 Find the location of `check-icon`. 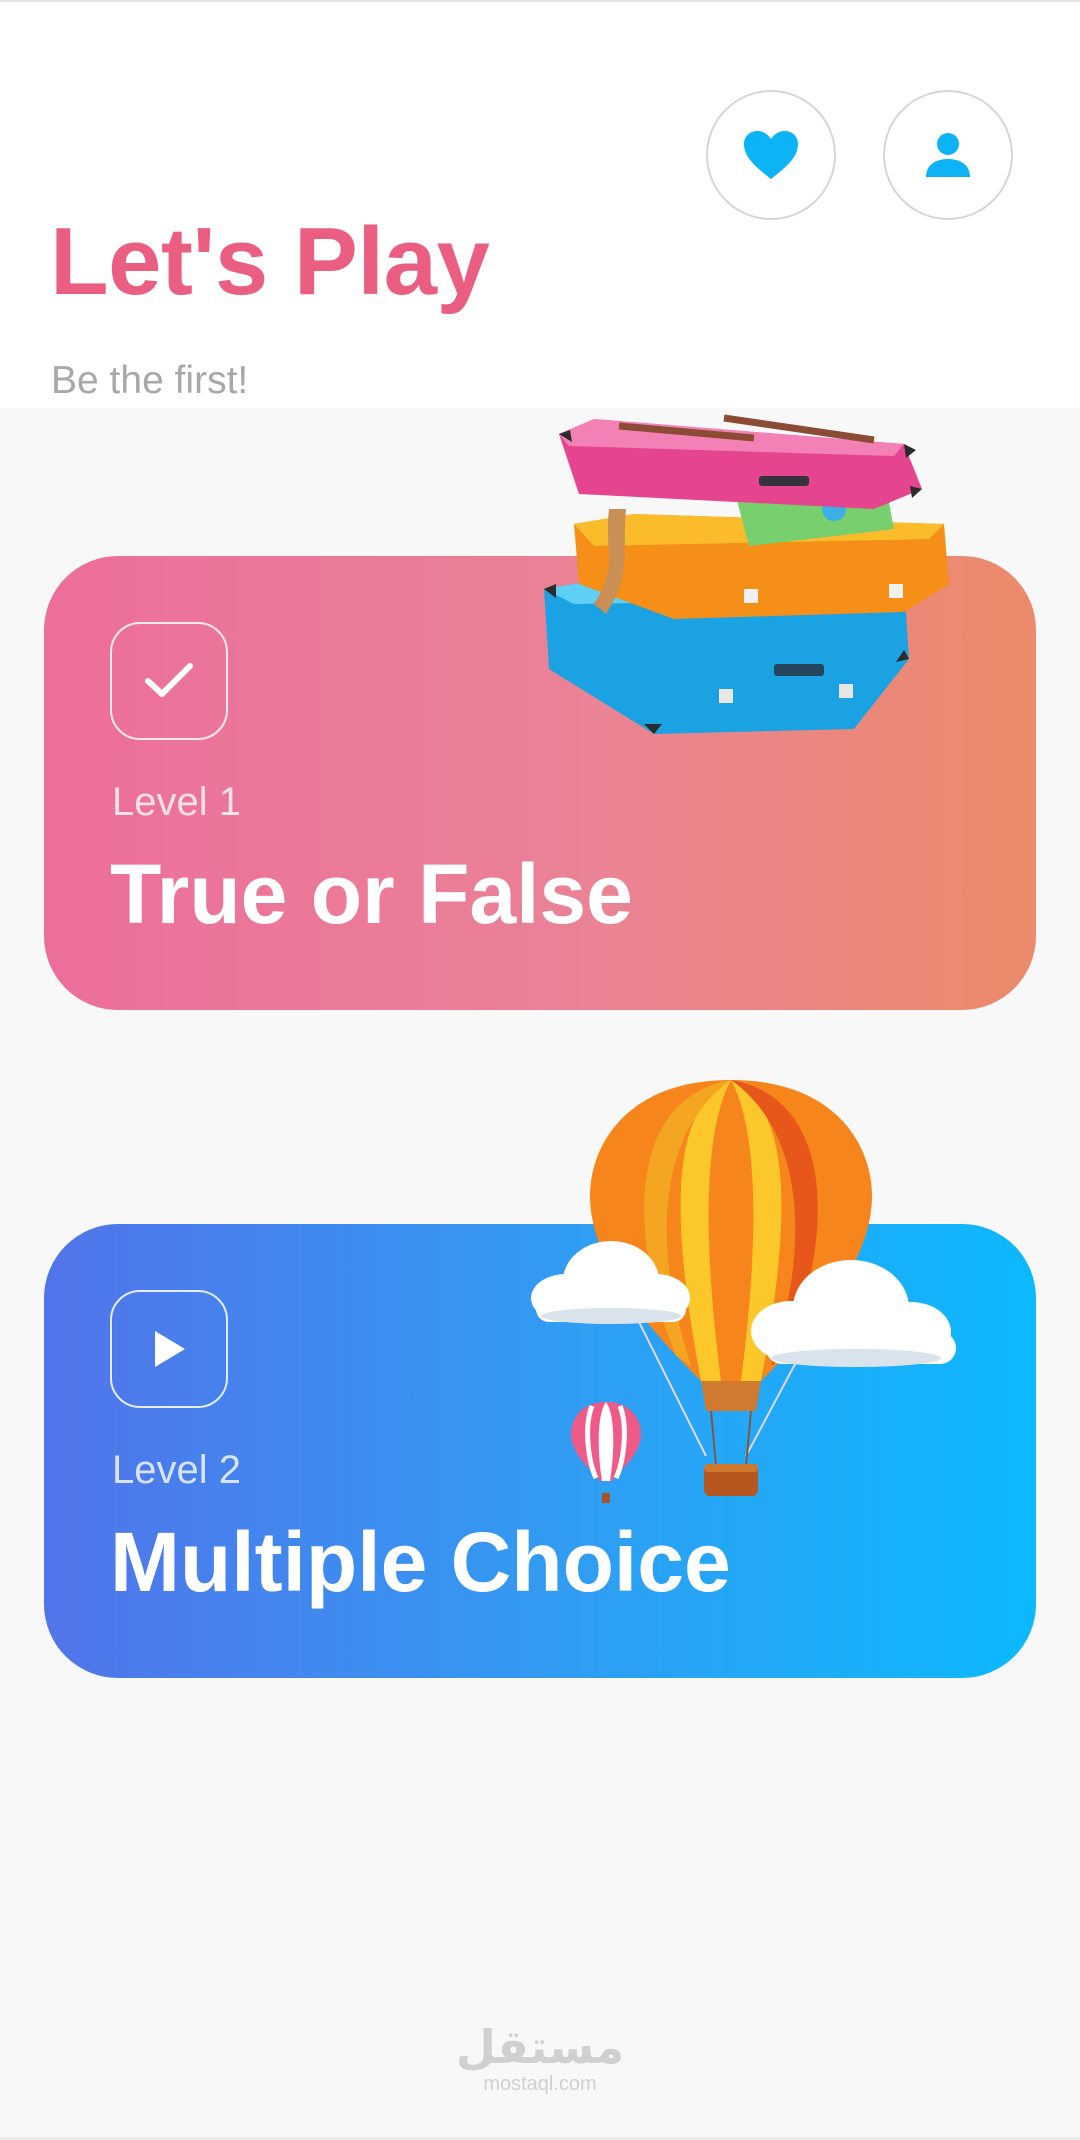

check-icon is located at coordinates (169, 680).